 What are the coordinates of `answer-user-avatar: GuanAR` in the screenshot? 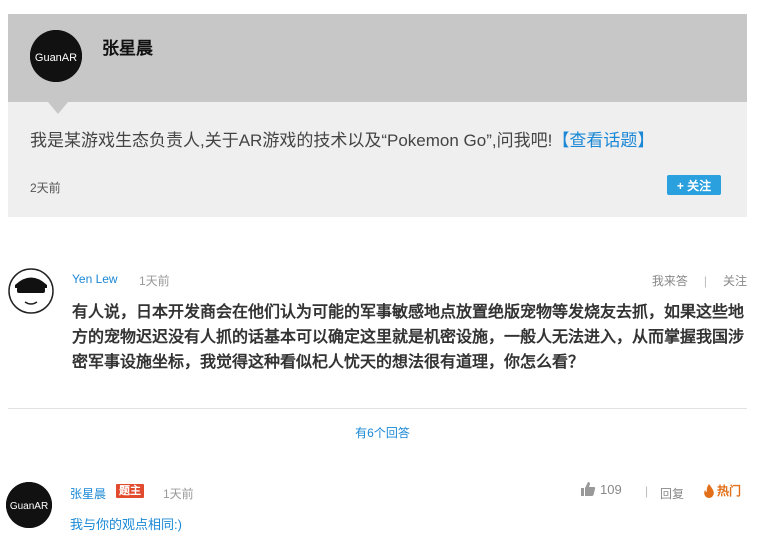 It's located at (29, 505).